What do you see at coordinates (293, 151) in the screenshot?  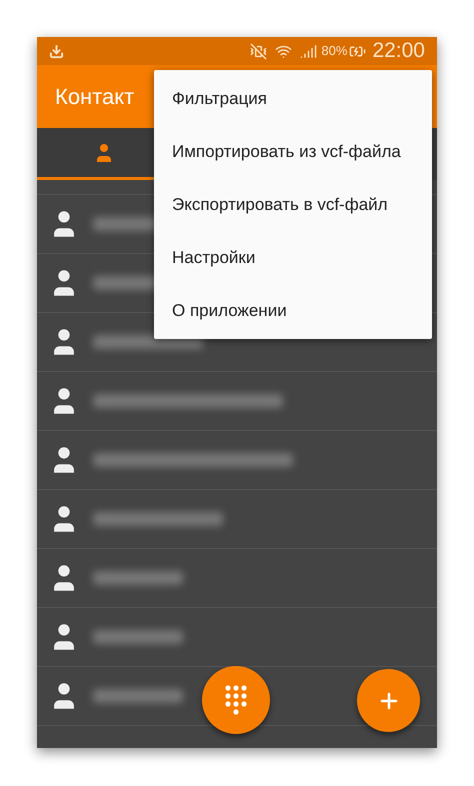 I see `menu-item: Импортировать из vcf-файла` at bounding box center [293, 151].